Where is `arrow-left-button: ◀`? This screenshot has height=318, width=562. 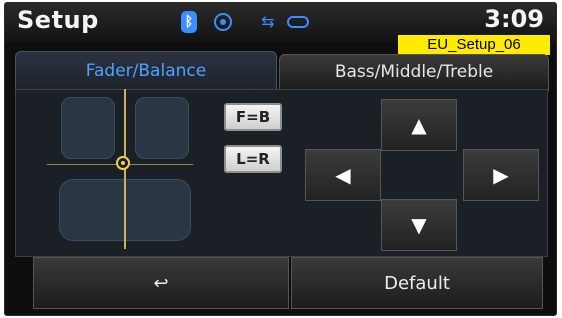
arrow-left-button: ◀ is located at coordinates (343, 175).